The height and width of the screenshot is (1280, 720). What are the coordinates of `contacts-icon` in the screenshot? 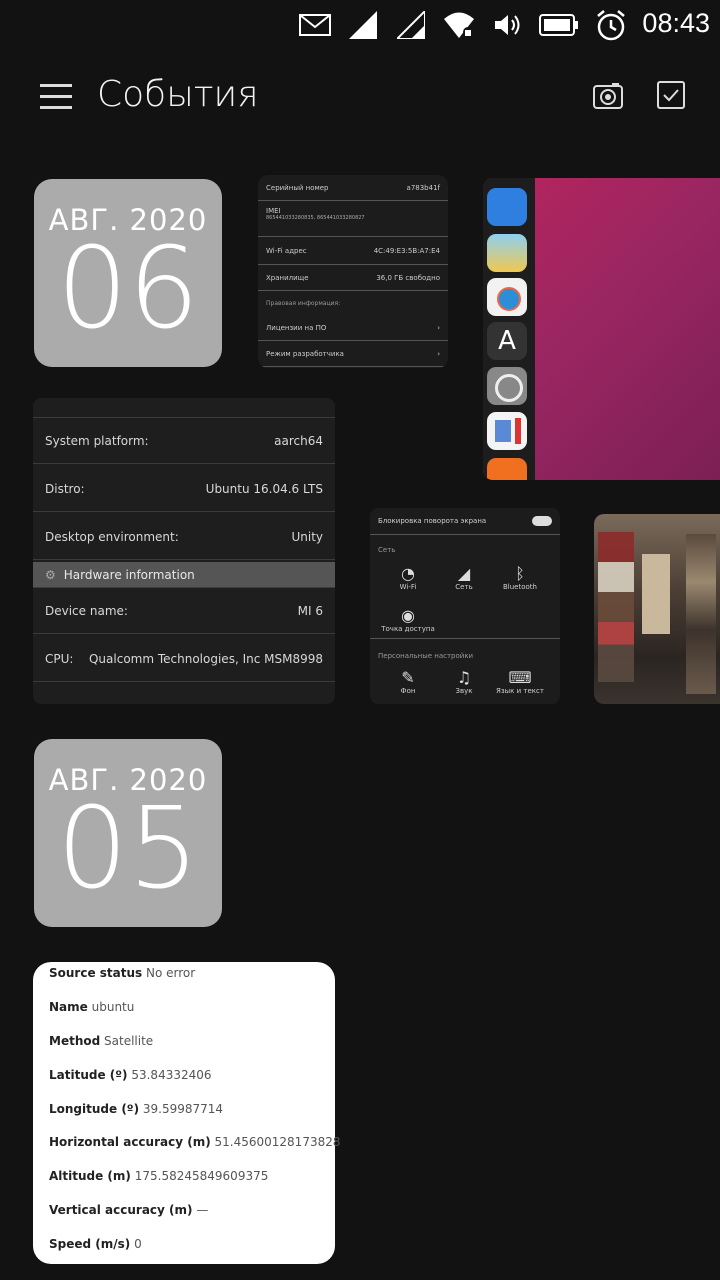 It's located at (507, 431).